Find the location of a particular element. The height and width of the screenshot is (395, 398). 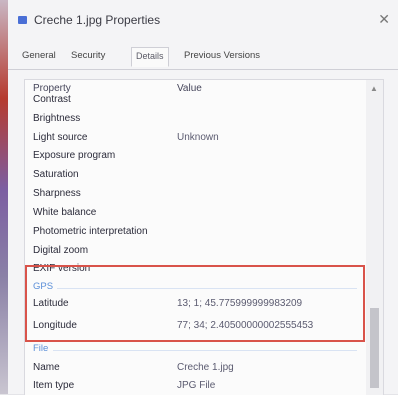

section-header-gps: GPS is located at coordinates (43, 286).